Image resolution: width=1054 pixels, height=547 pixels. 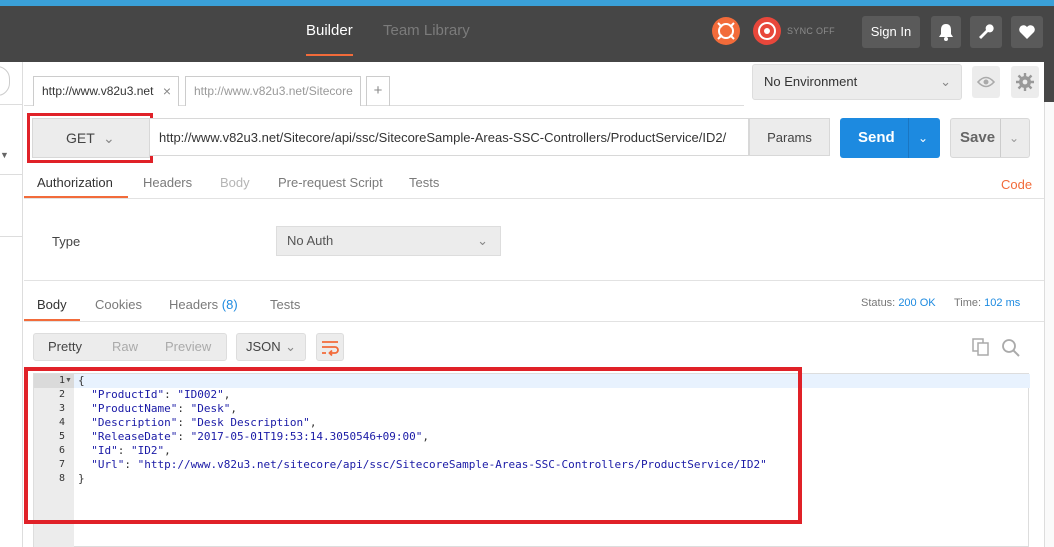 I want to click on format-selected: JSON, so click(x=263, y=346).